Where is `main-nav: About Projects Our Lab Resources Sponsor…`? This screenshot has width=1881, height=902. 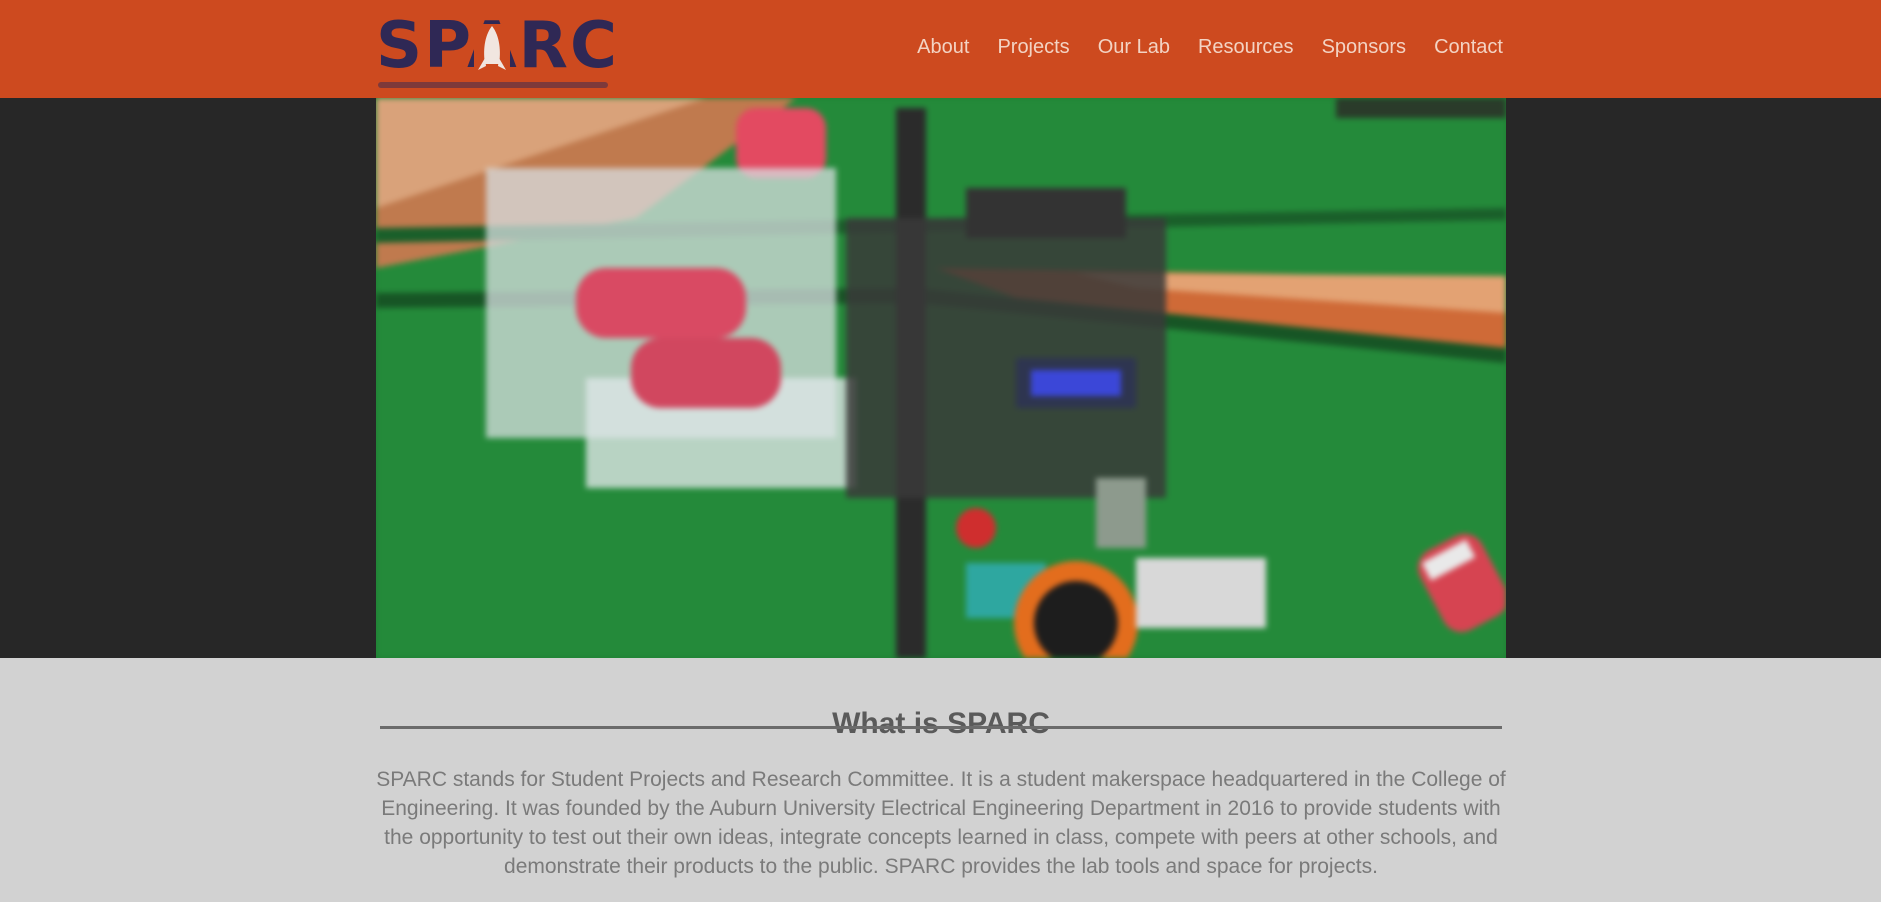 main-nav: About Projects Our Lab Resources Sponsor… is located at coordinates (1210, 47).